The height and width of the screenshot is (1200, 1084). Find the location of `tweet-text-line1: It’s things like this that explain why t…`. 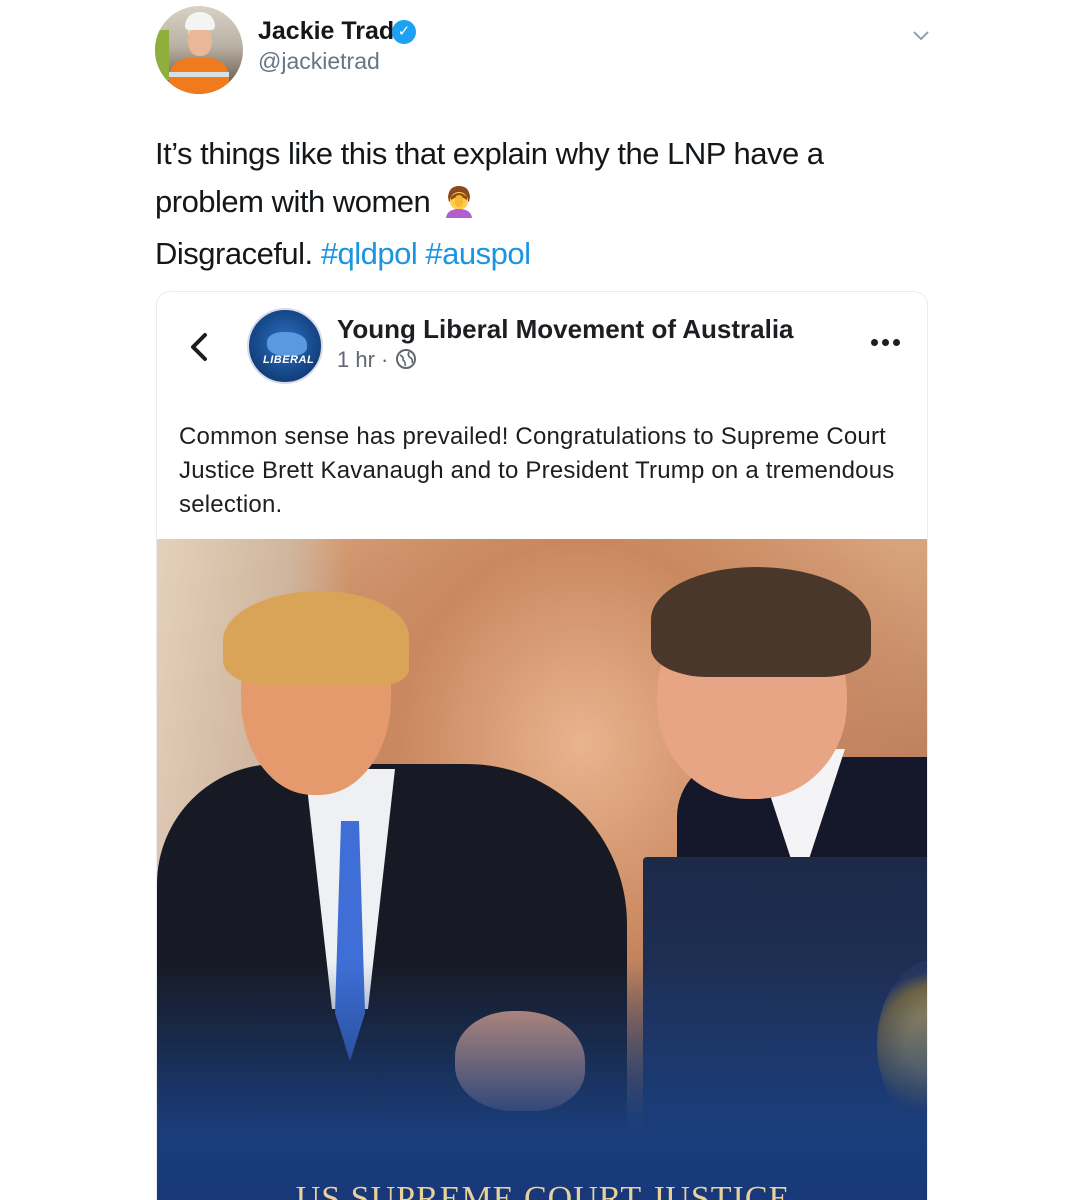

tweet-text-line1: It’s things like this that explain why t… is located at coordinates (489, 177).